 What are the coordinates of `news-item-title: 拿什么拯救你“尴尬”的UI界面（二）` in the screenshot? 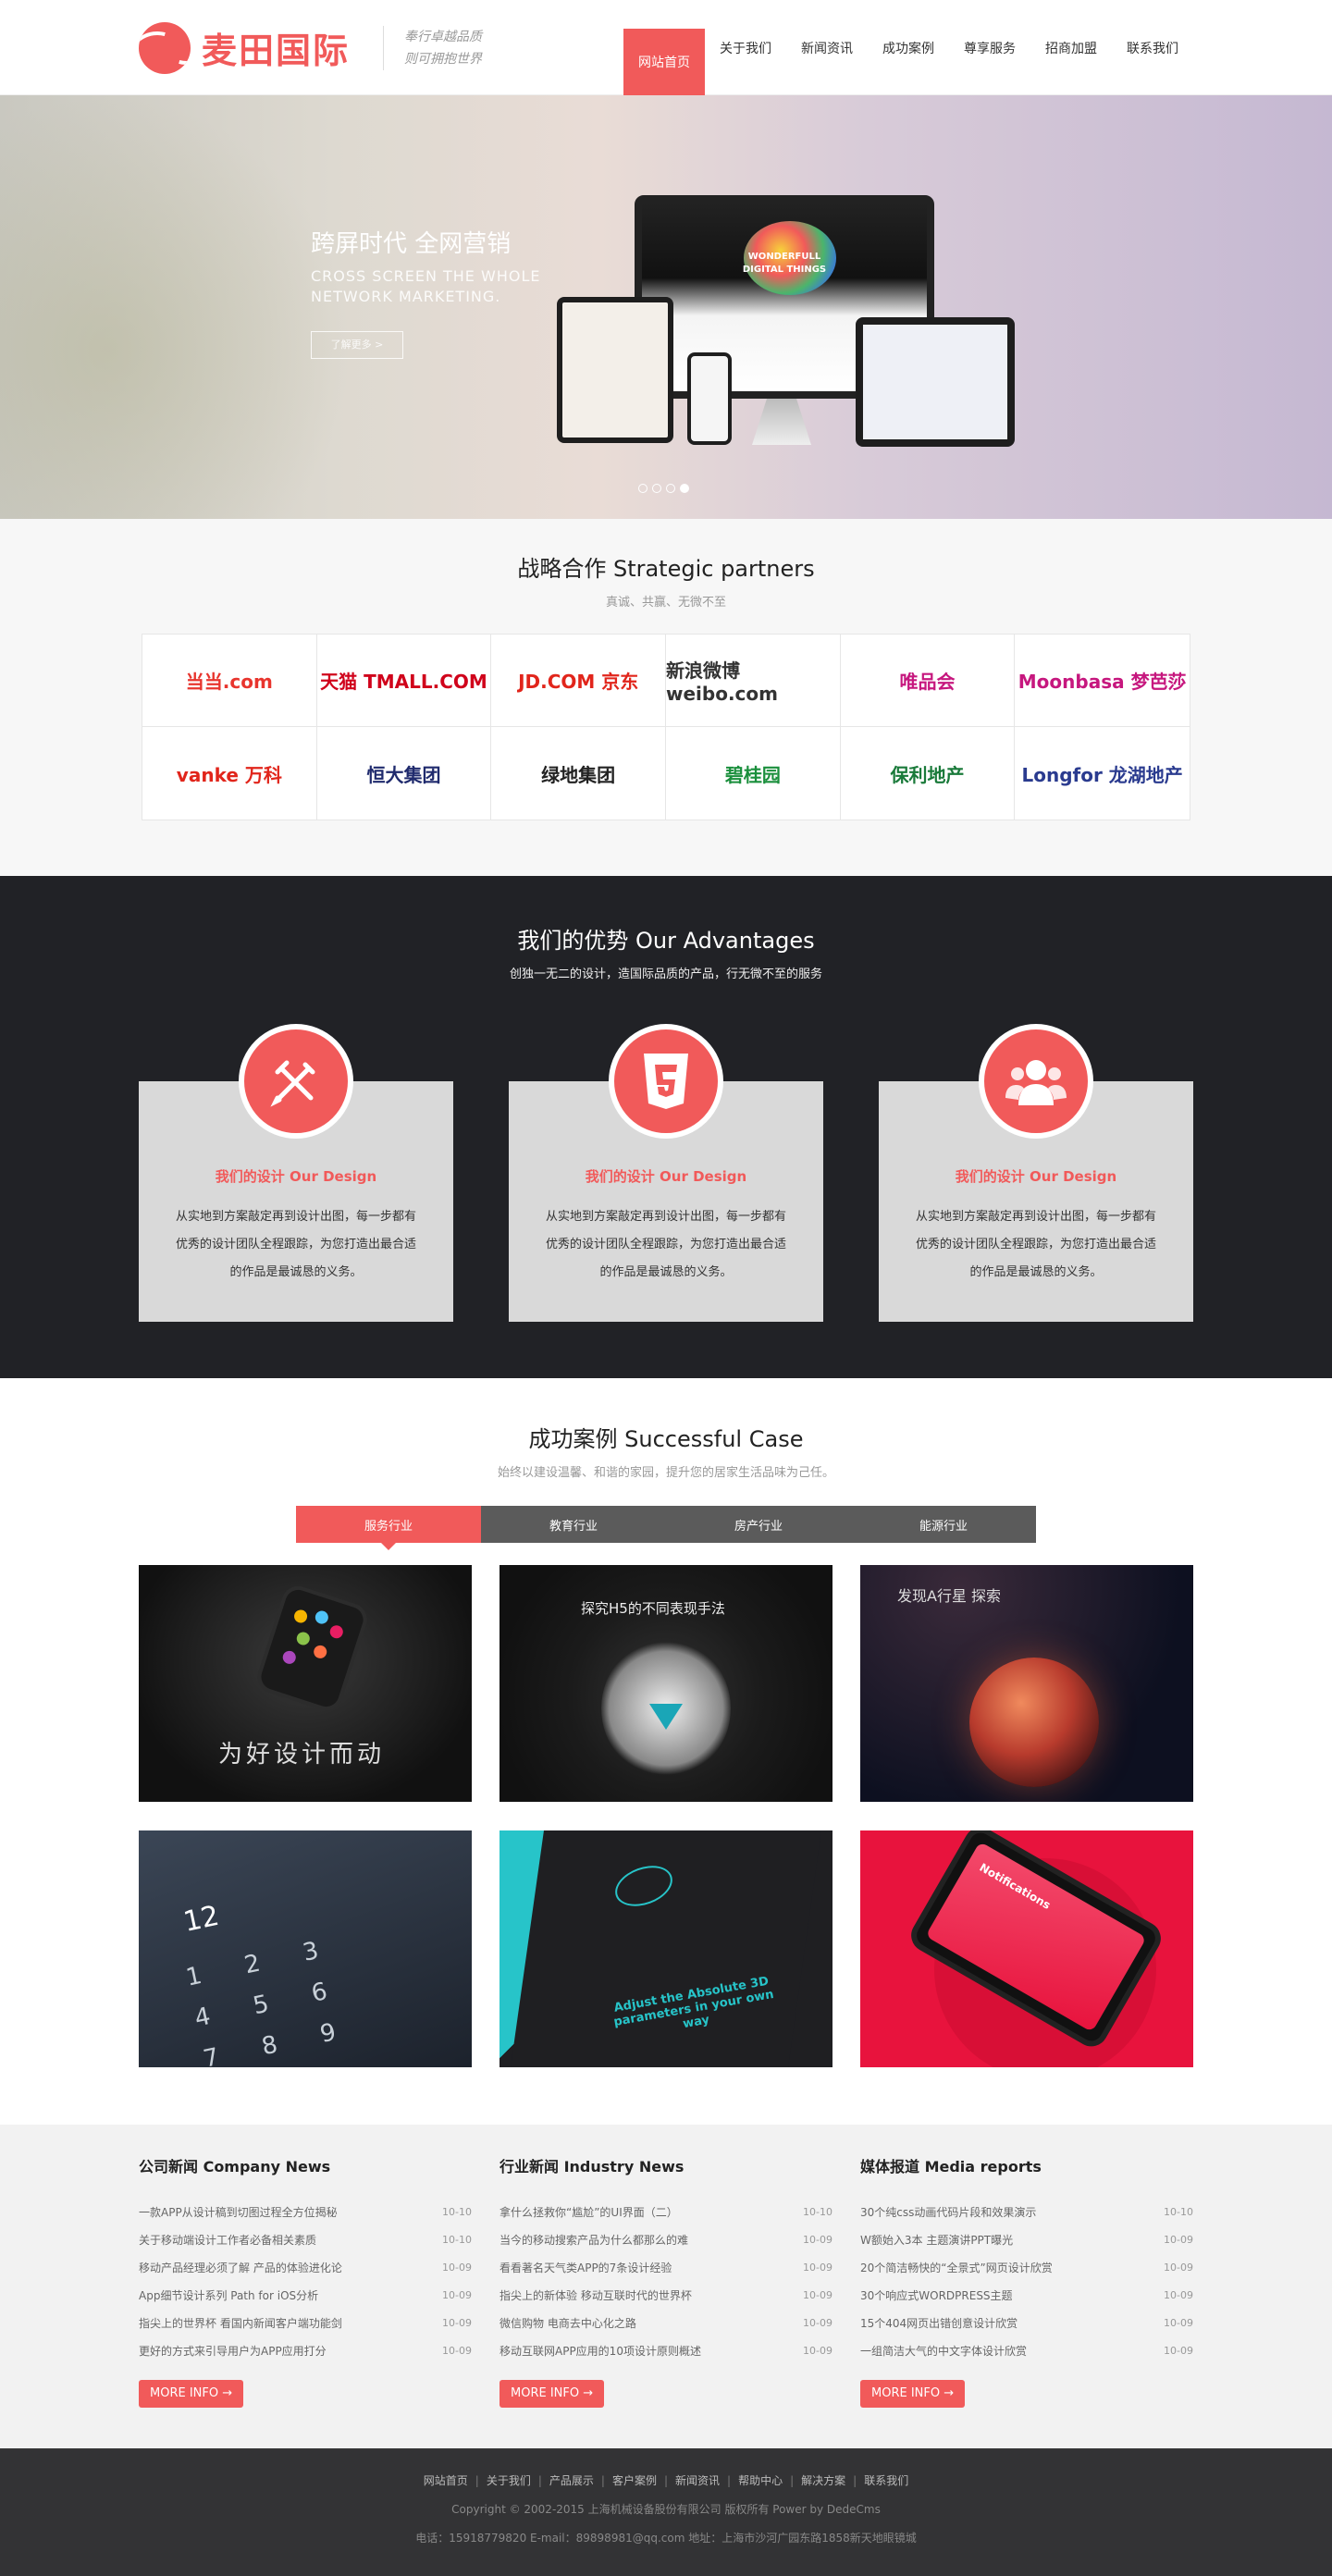 It's located at (589, 2212).